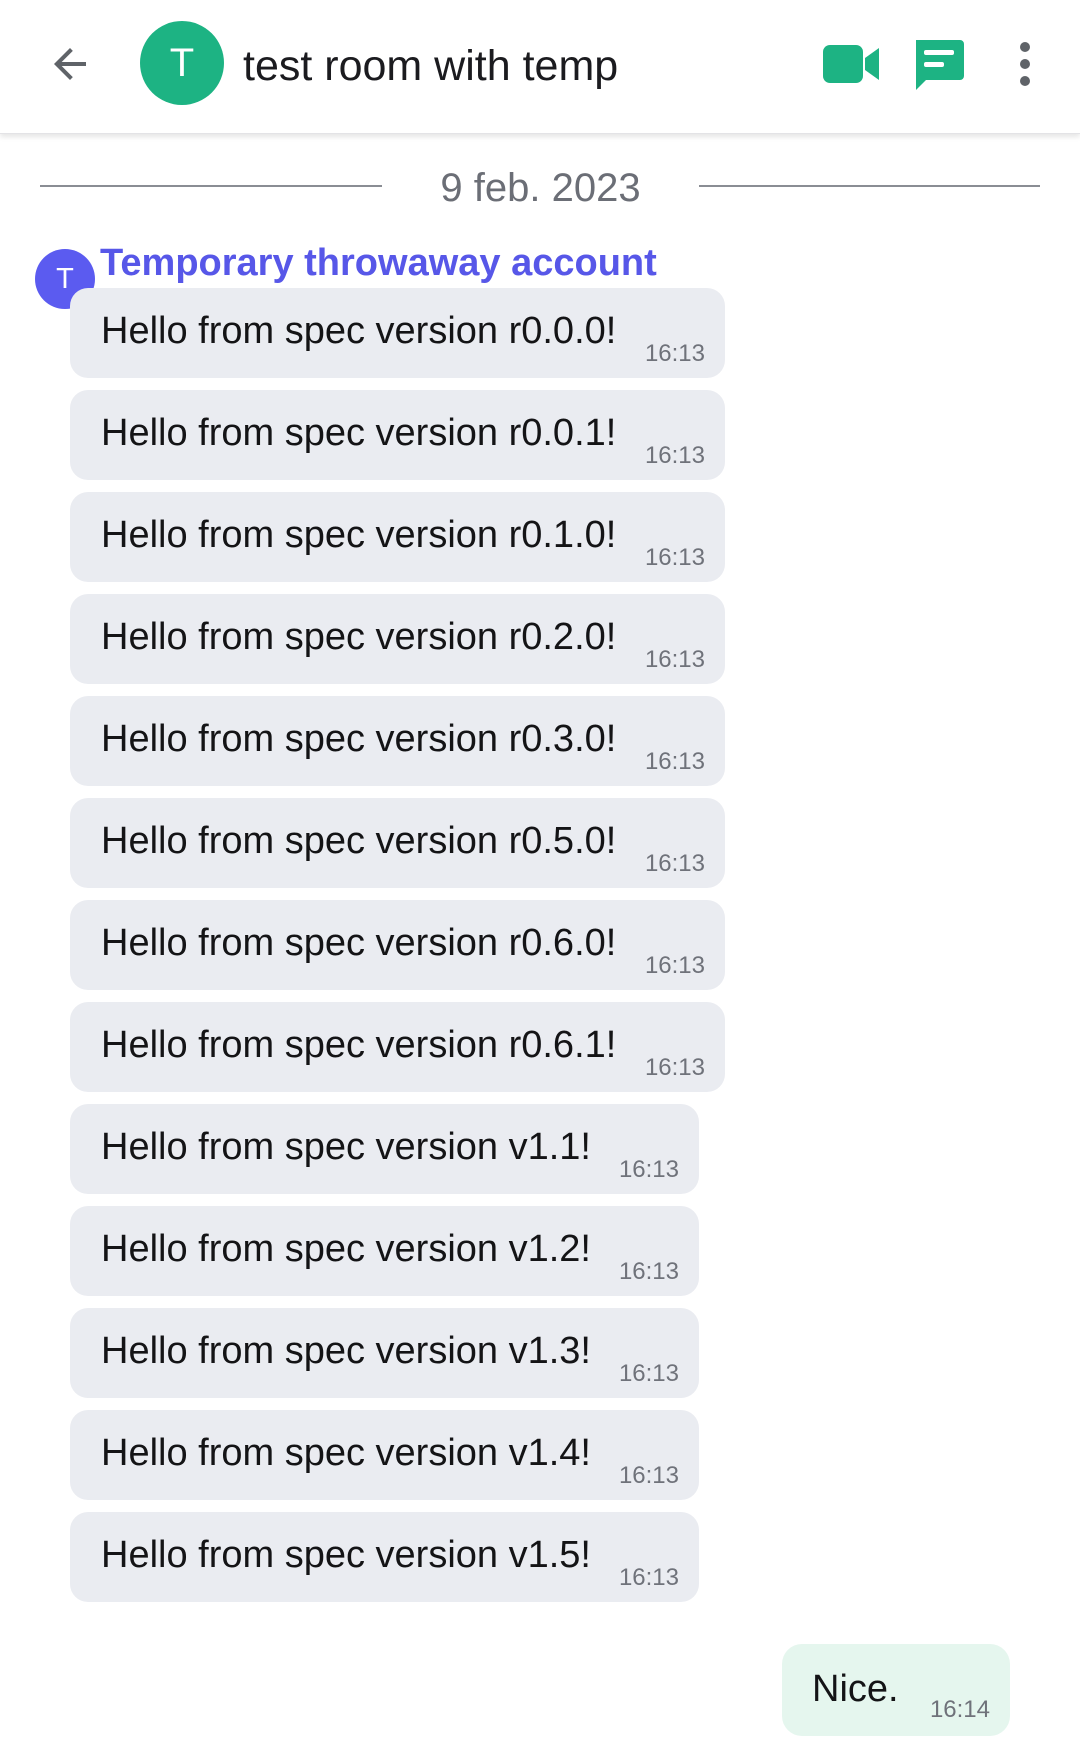 The image size is (1080, 1750). I want to click on message-bubble: Hello from spec version r0.0.1! 16:13, so click(397, 435).